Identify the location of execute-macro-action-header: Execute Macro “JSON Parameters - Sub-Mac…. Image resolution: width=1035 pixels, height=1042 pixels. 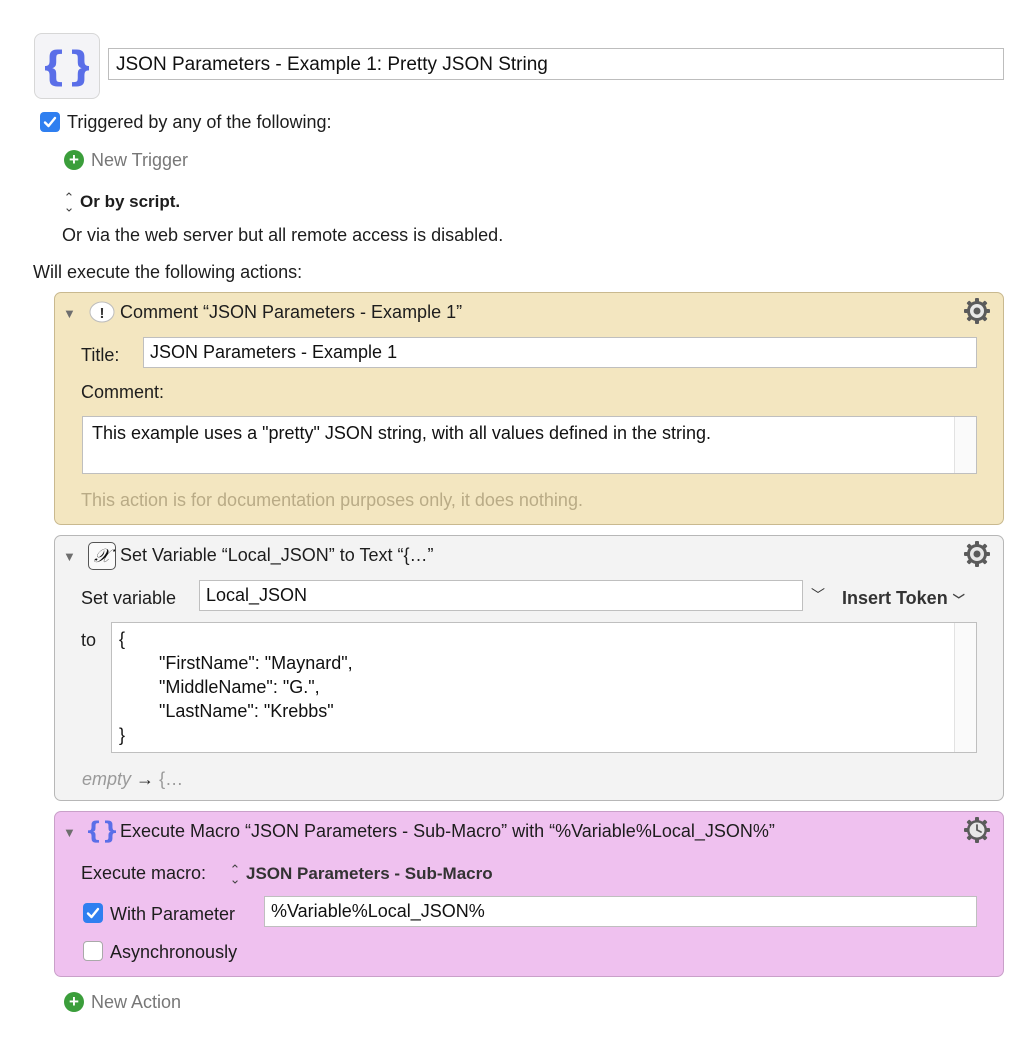
(447, 831).